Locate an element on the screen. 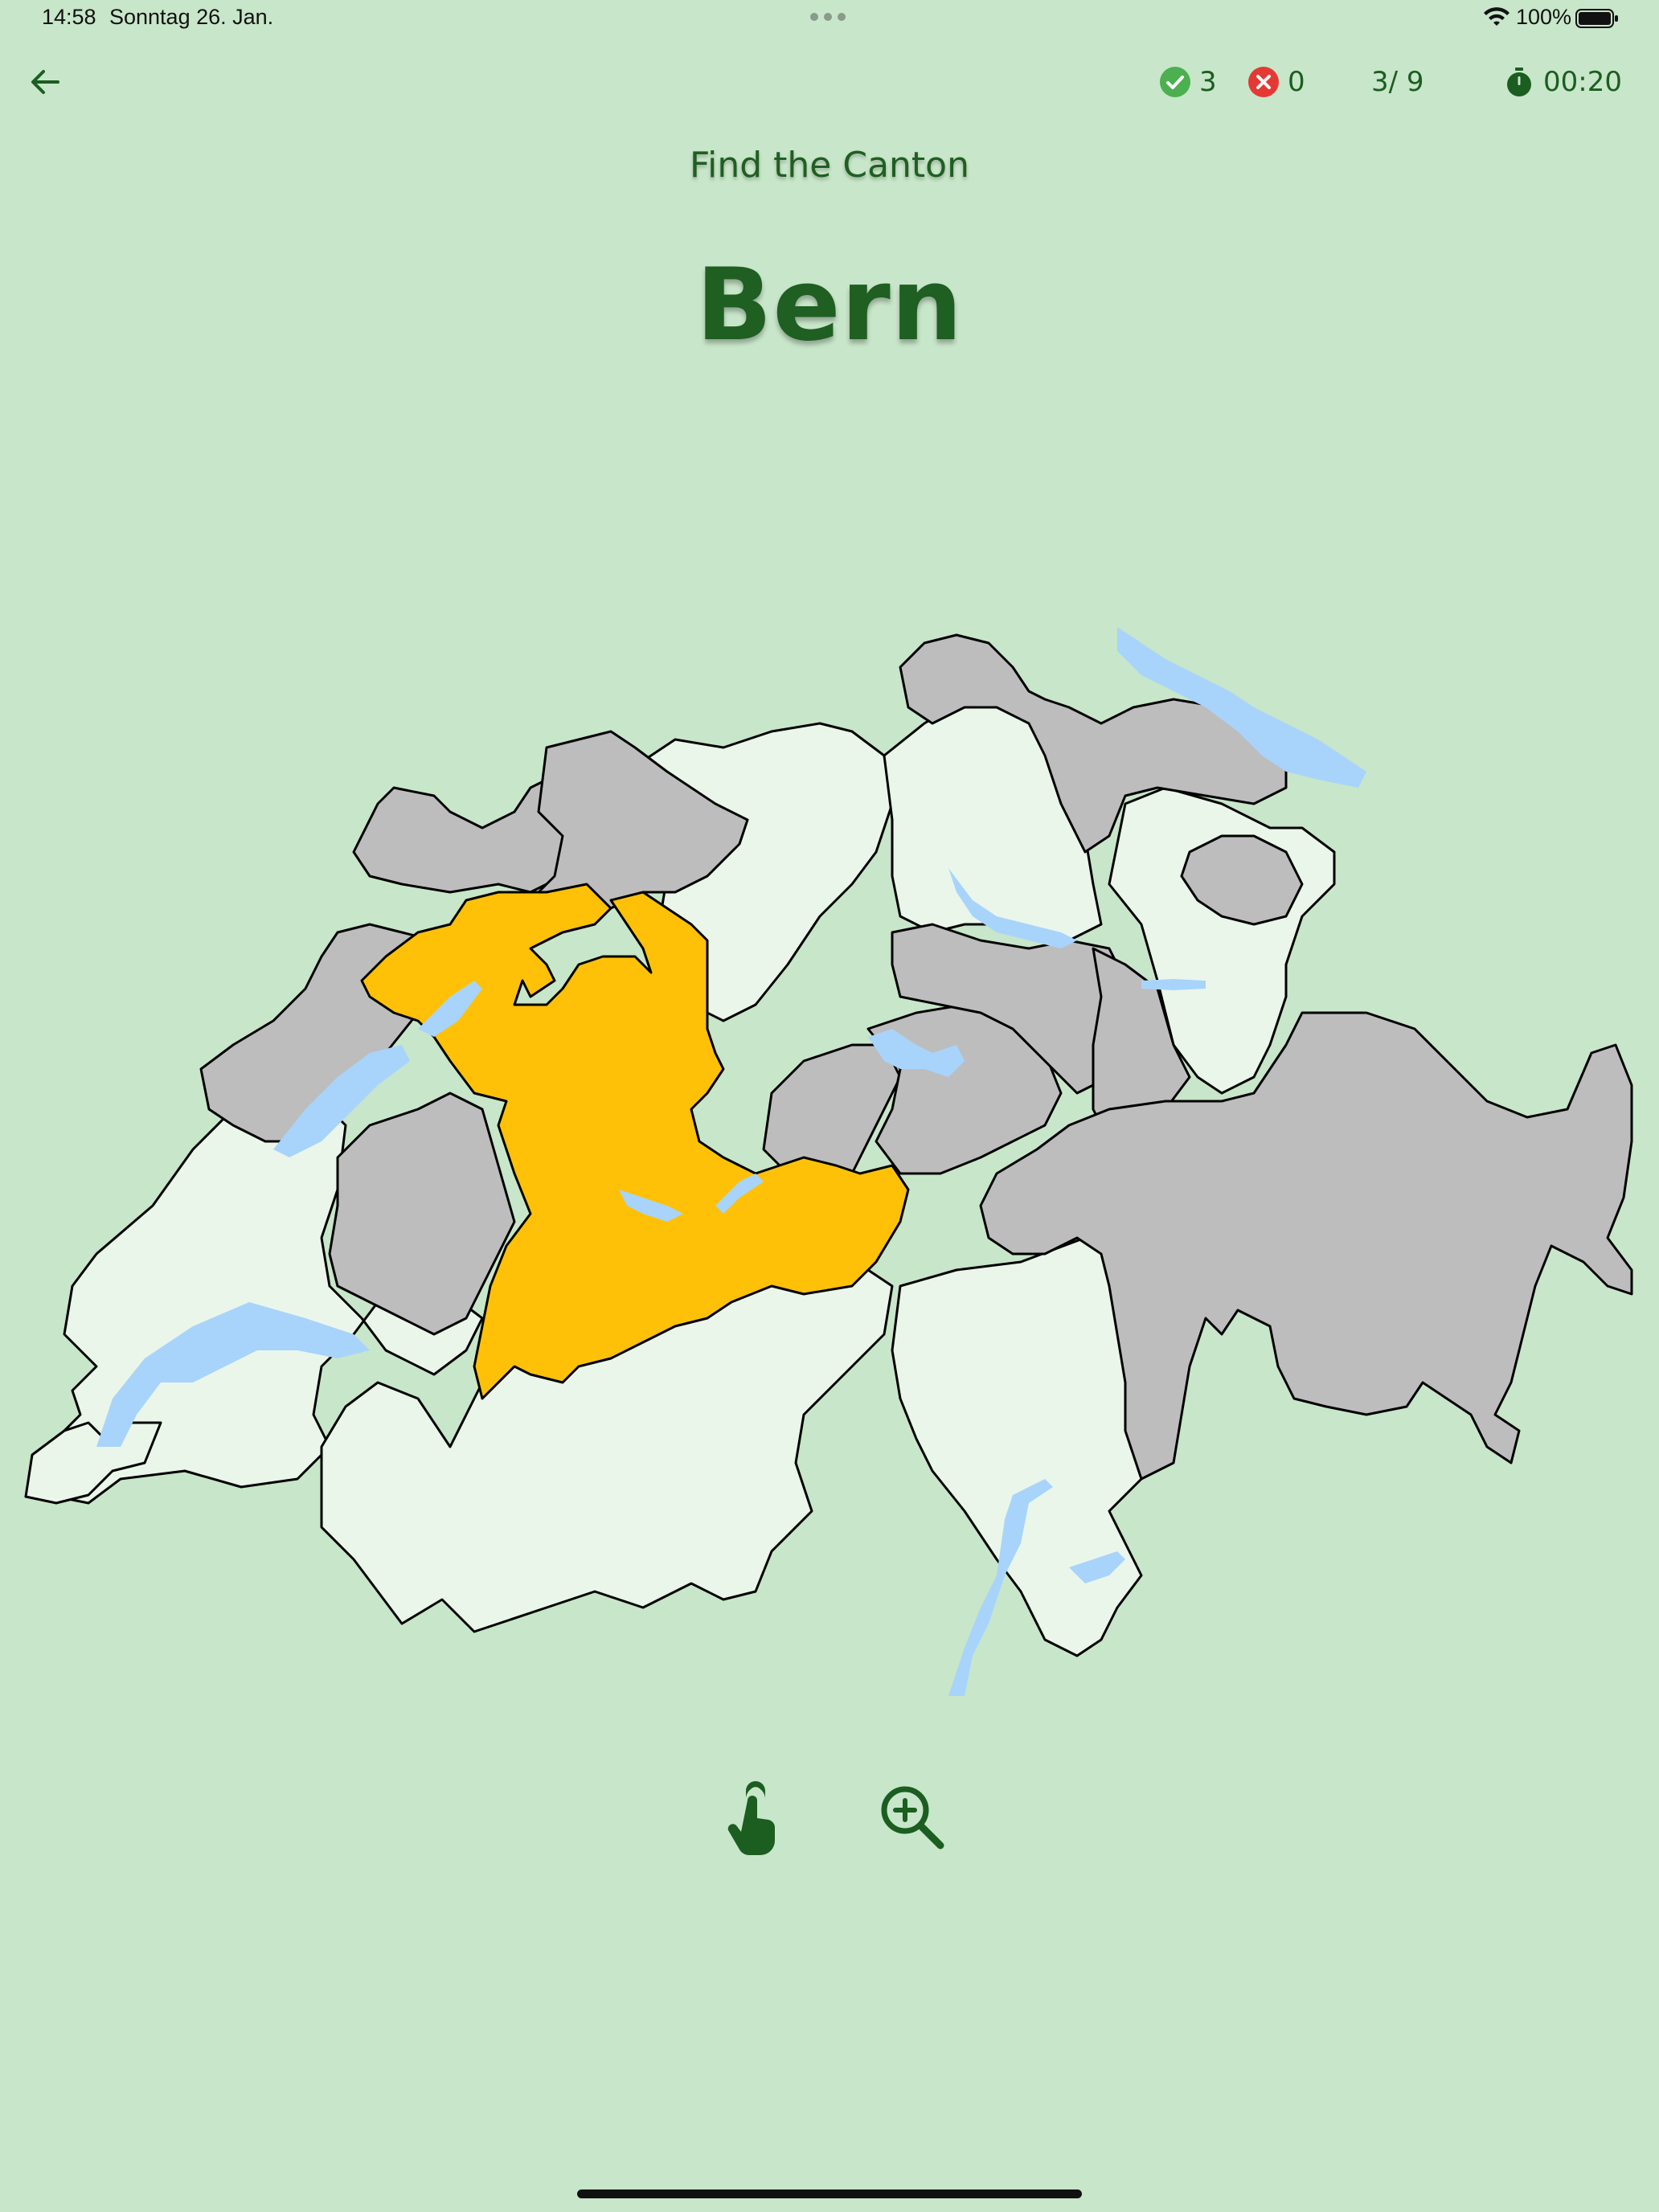 This screenshot has width=1659, height=2212. zoom-in-icon is located at coordinates (912, 1817).